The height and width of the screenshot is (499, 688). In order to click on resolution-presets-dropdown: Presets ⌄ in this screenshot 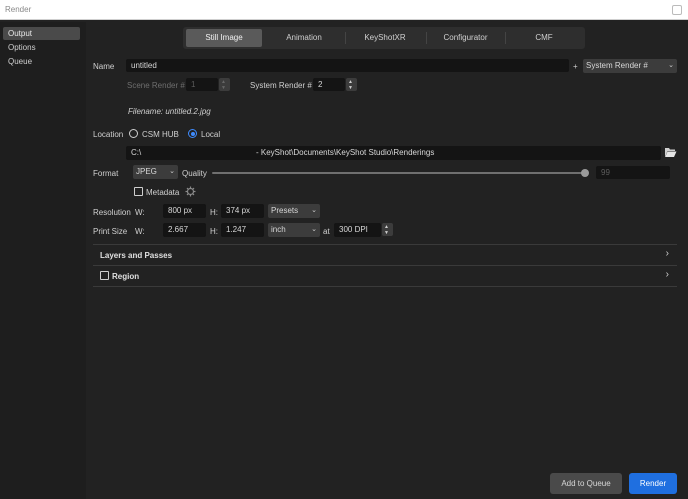, I will do `click(294, 211)`.